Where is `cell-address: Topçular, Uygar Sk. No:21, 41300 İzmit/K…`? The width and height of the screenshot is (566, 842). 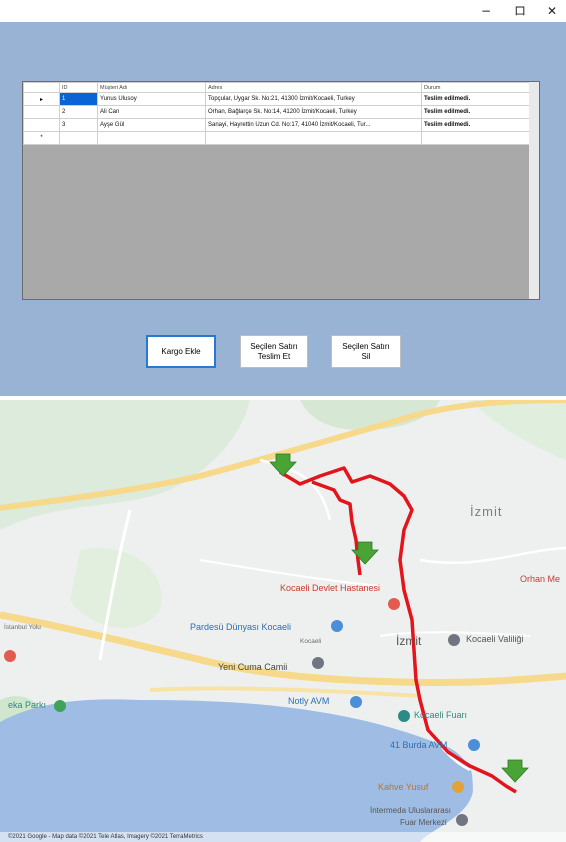 cell-address: Topçular, Uygar Sk. No:21, 41300 İzmit/K… is located at coordinates (313, 99).